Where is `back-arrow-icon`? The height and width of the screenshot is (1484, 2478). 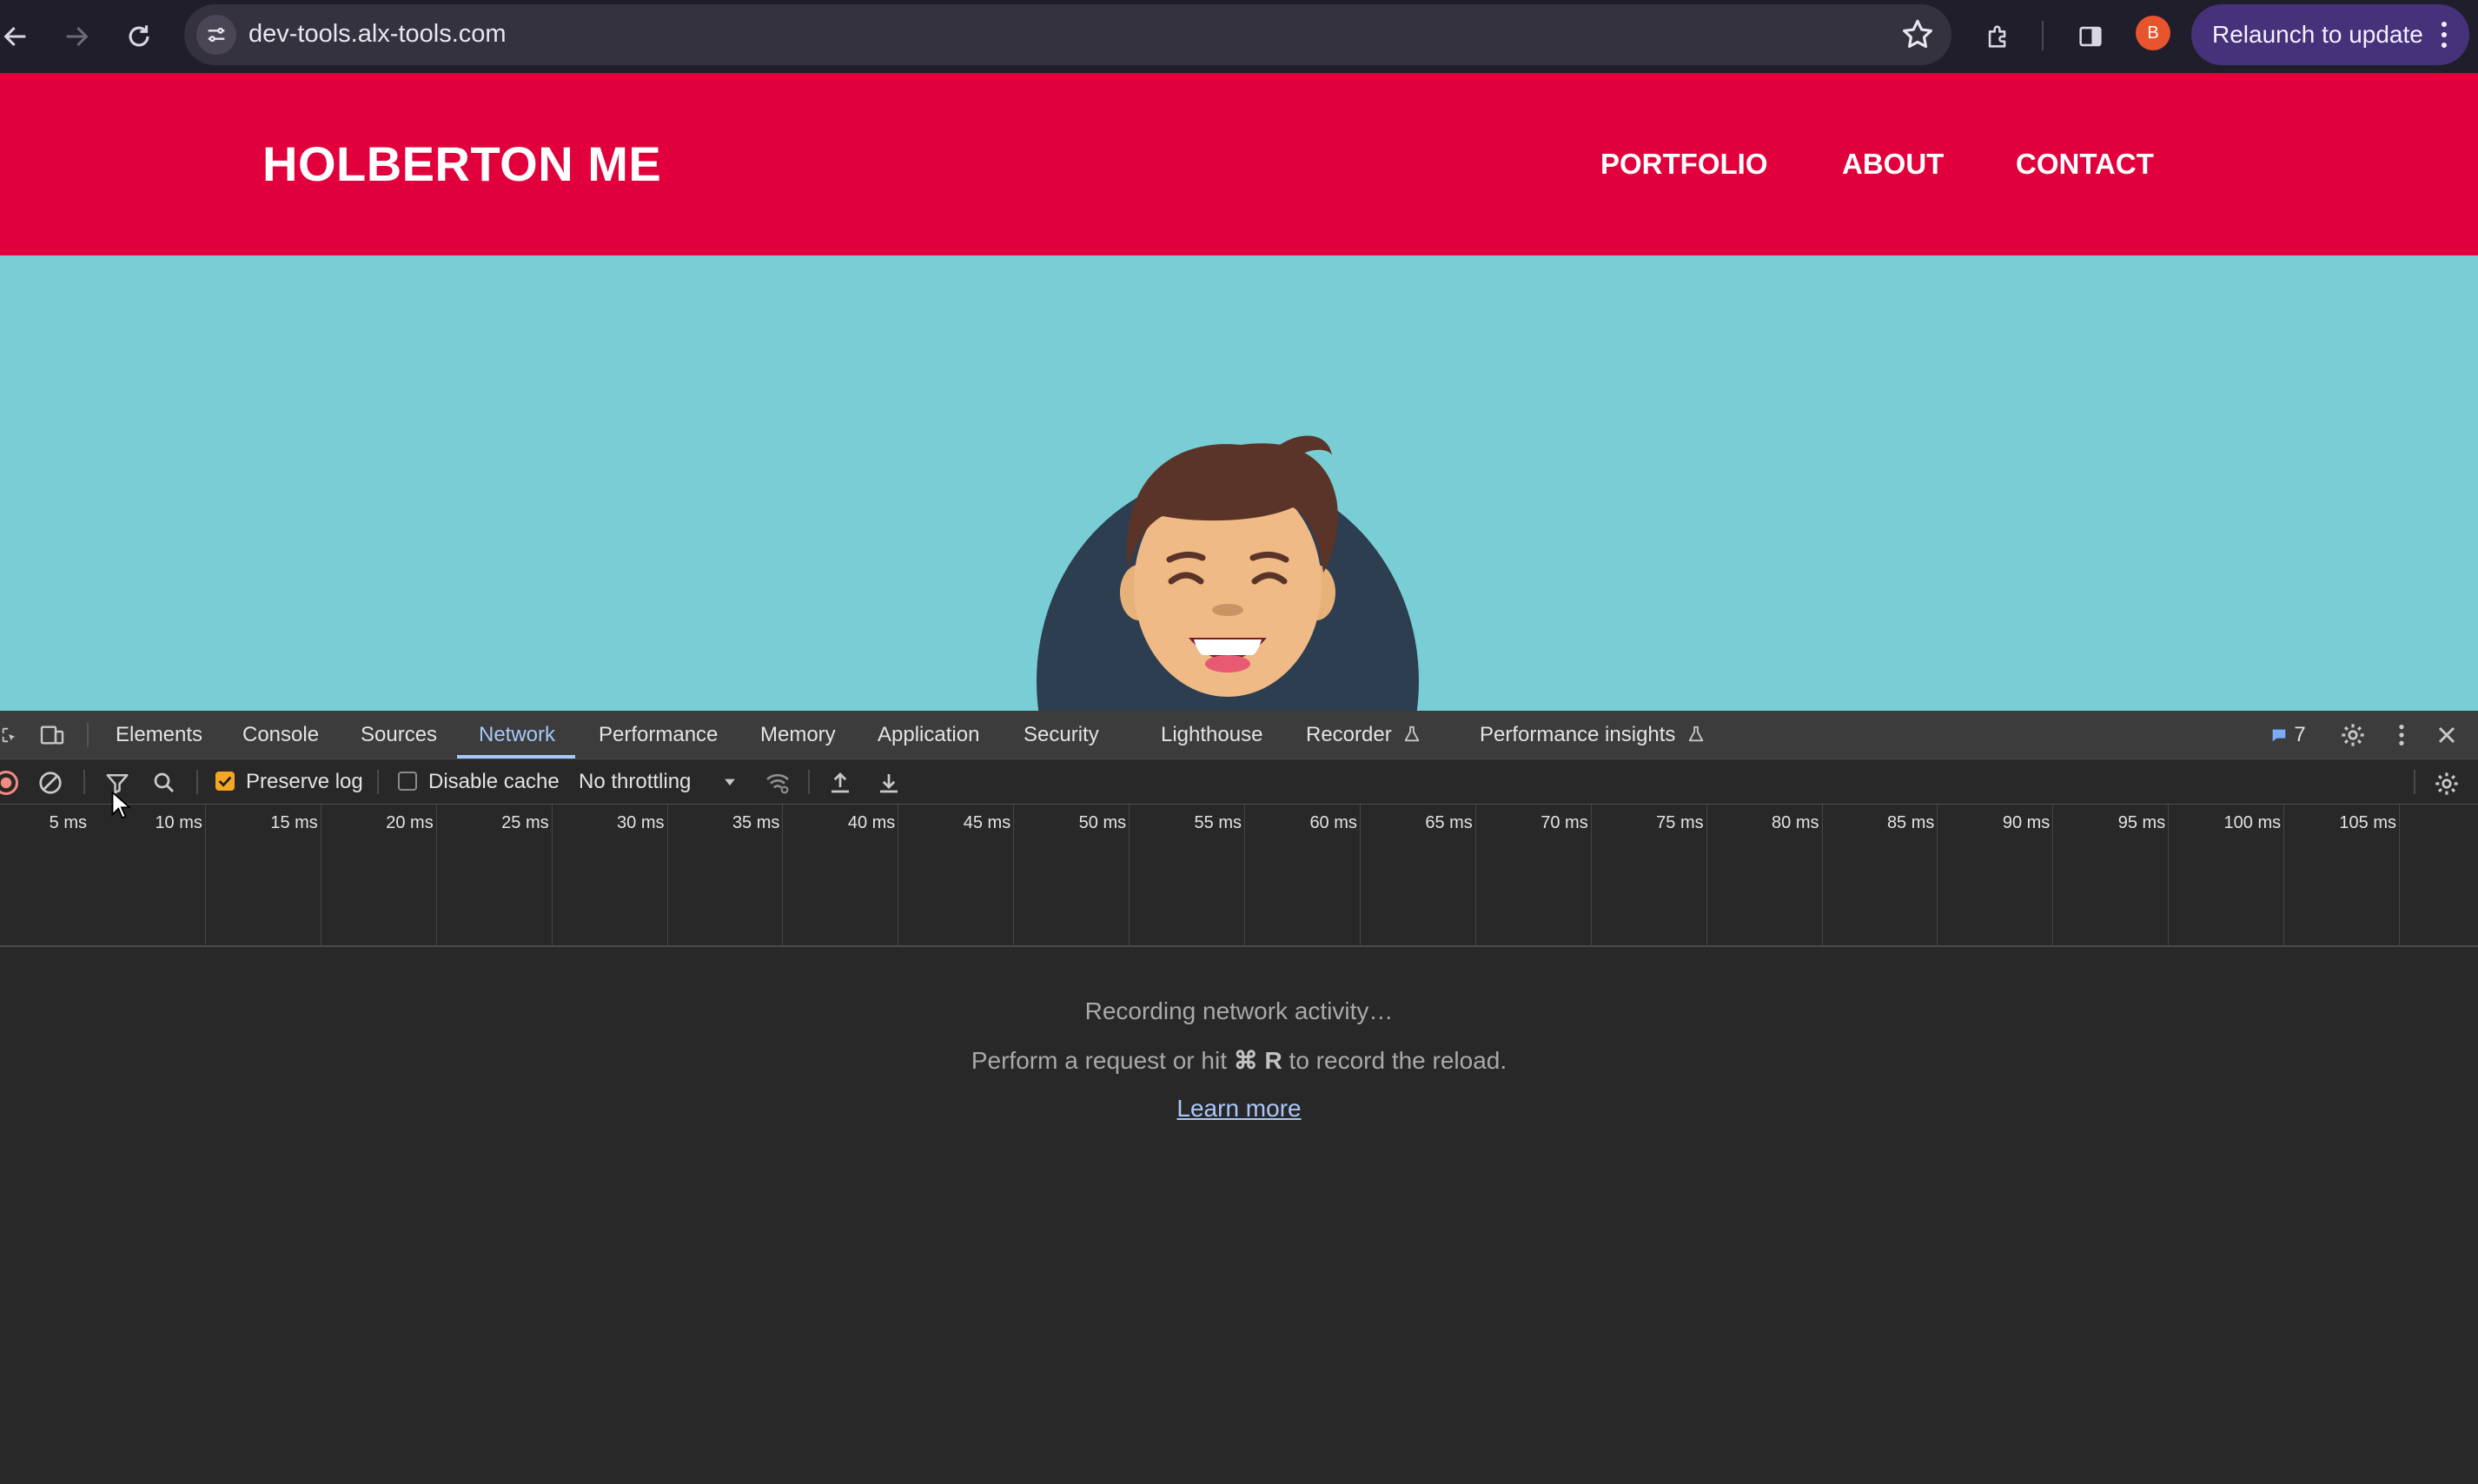
back-arrow-icon is located at coordinates (14, 36).